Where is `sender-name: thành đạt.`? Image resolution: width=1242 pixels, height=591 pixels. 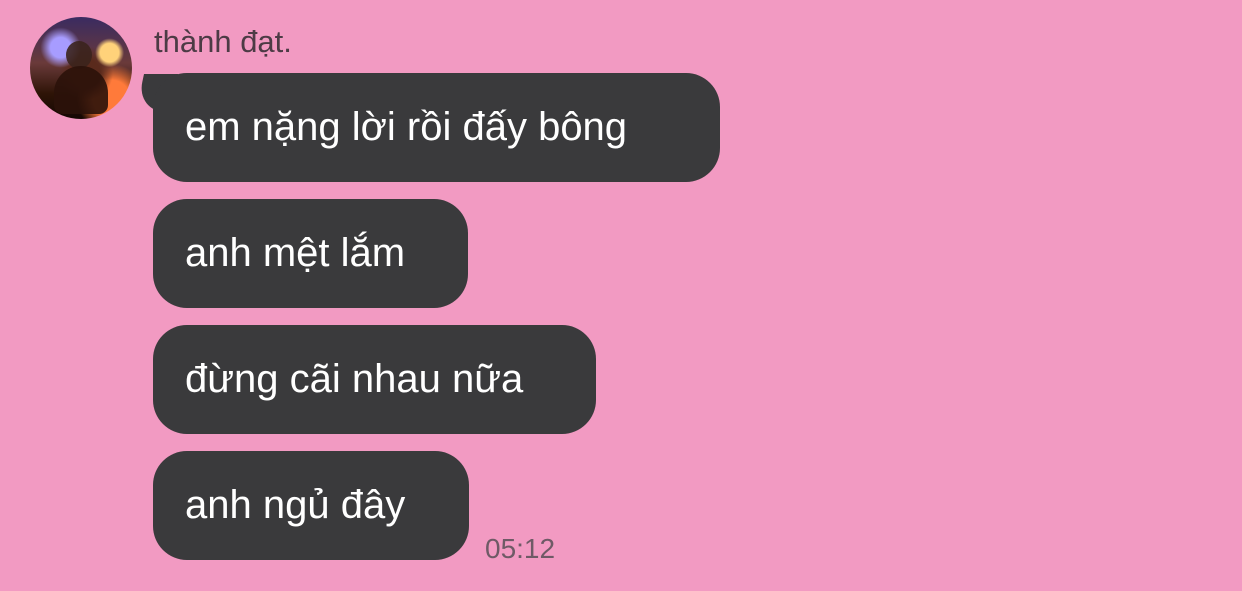 sender-name: thành đạt. is located at coordinates (223, 41).